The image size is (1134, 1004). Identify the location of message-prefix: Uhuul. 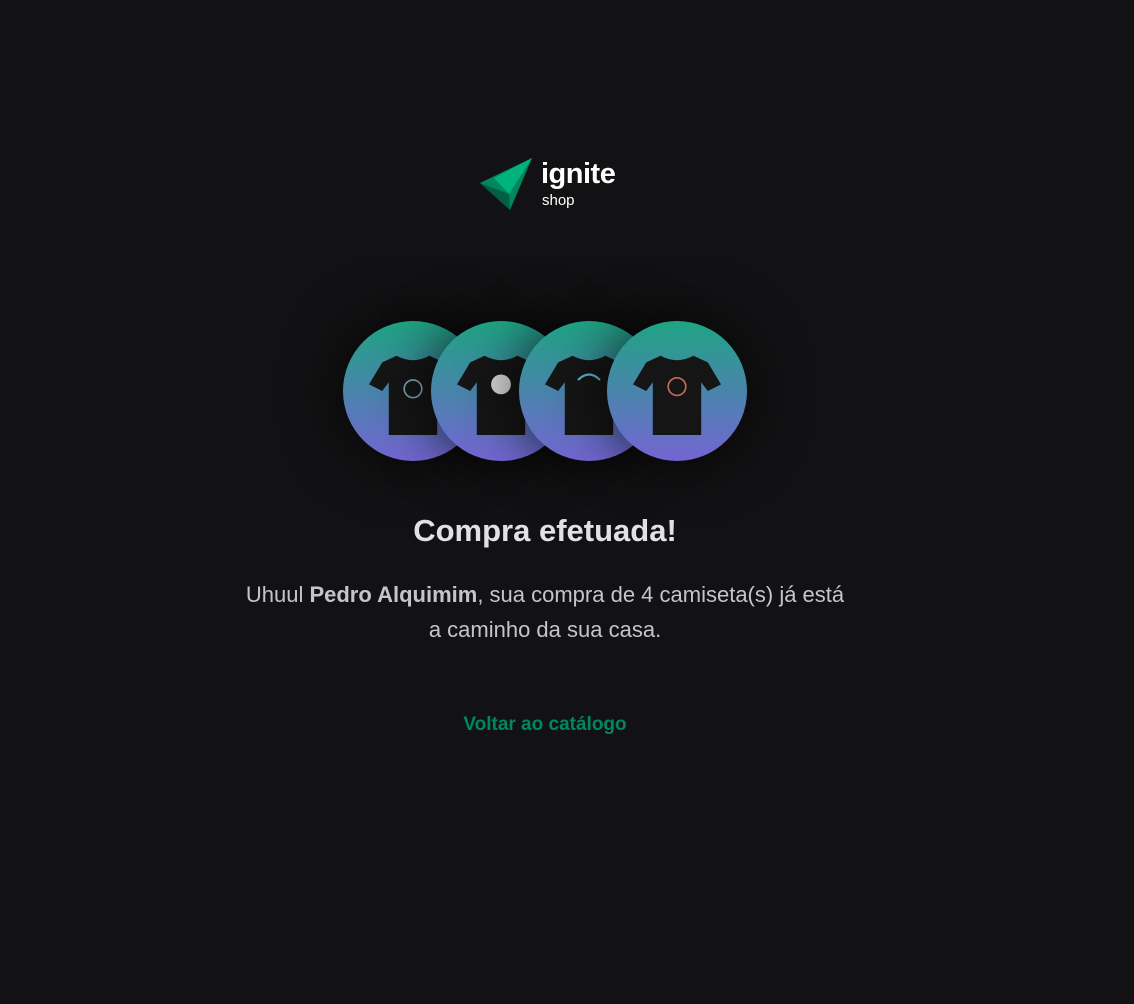
(277, 594).